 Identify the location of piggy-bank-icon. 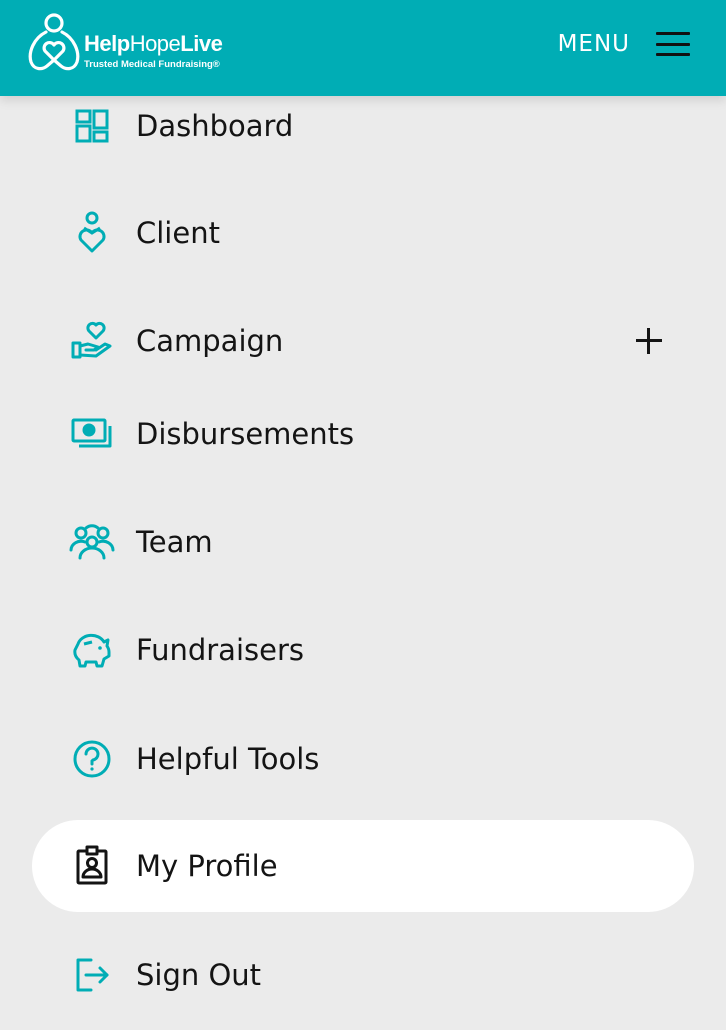
(92, 650).